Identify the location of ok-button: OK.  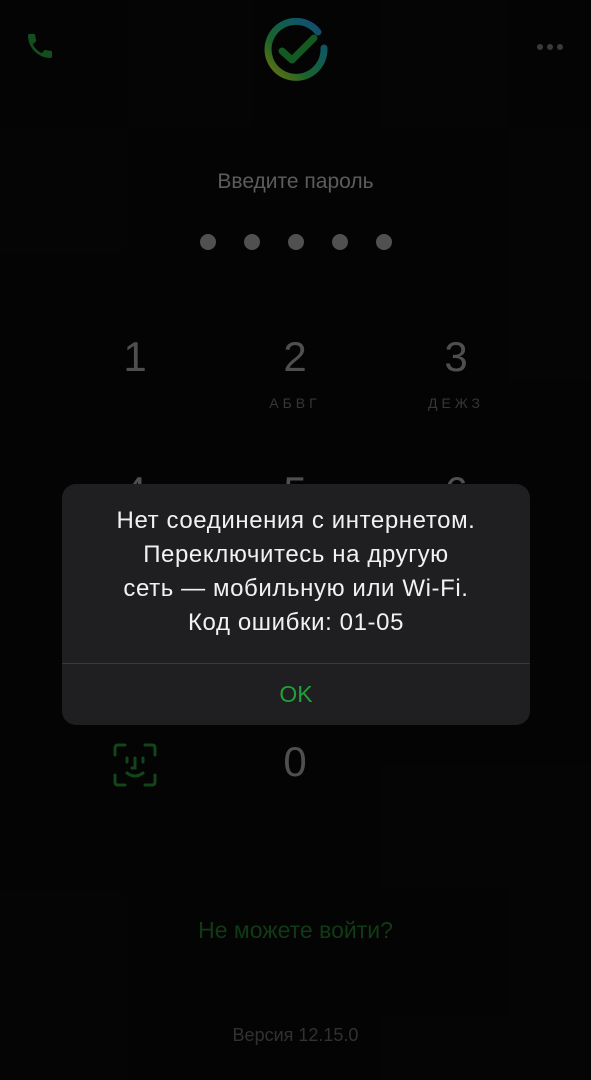
(296, 694).